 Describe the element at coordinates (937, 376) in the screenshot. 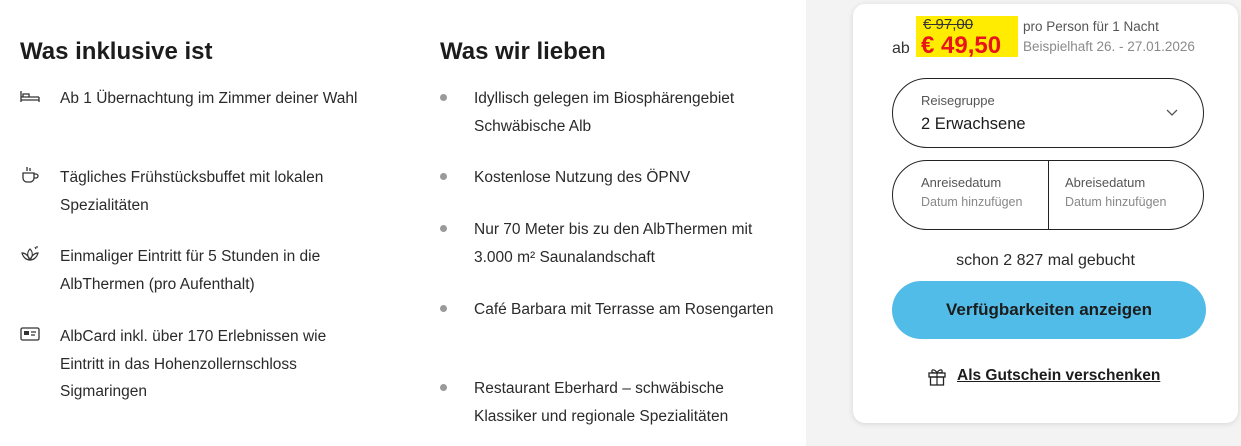

I see `gift-icon` at that location.